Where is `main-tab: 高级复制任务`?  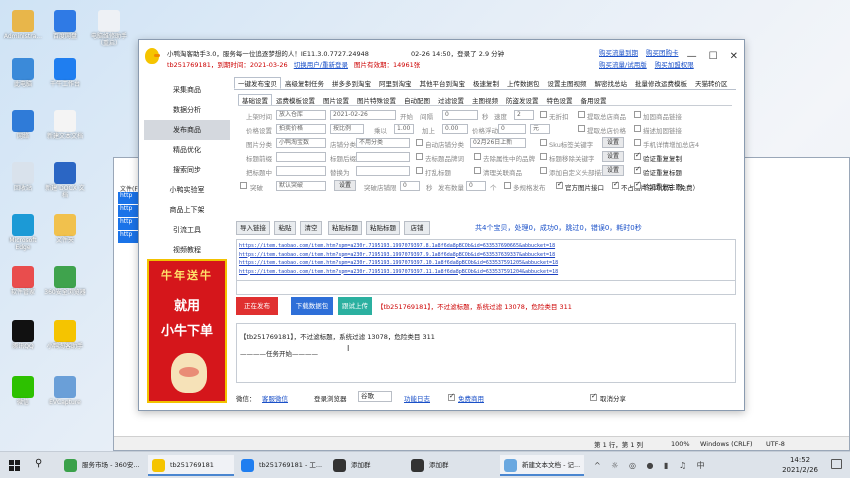 main-tab: 高级复制任务 is located at coordinates (304, 83).